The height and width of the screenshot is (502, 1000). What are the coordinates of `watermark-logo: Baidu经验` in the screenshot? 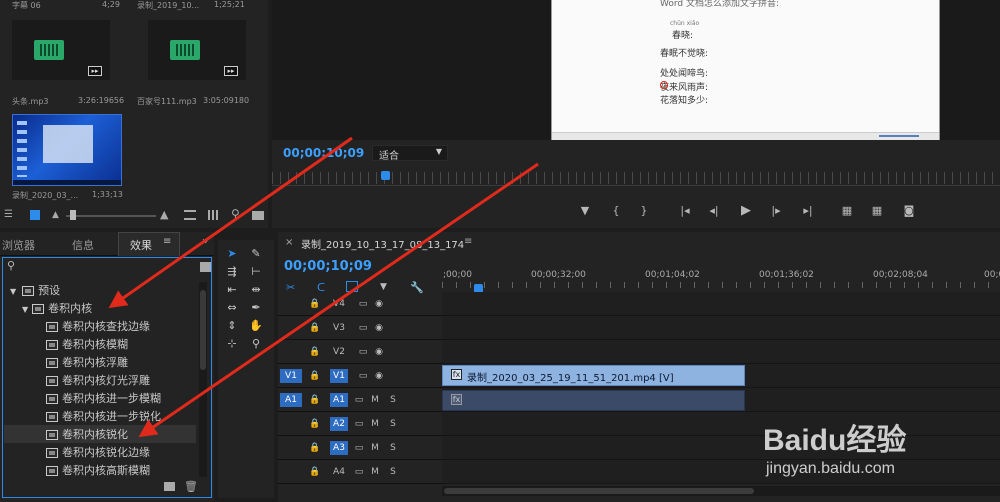 It's located at (858, 436).